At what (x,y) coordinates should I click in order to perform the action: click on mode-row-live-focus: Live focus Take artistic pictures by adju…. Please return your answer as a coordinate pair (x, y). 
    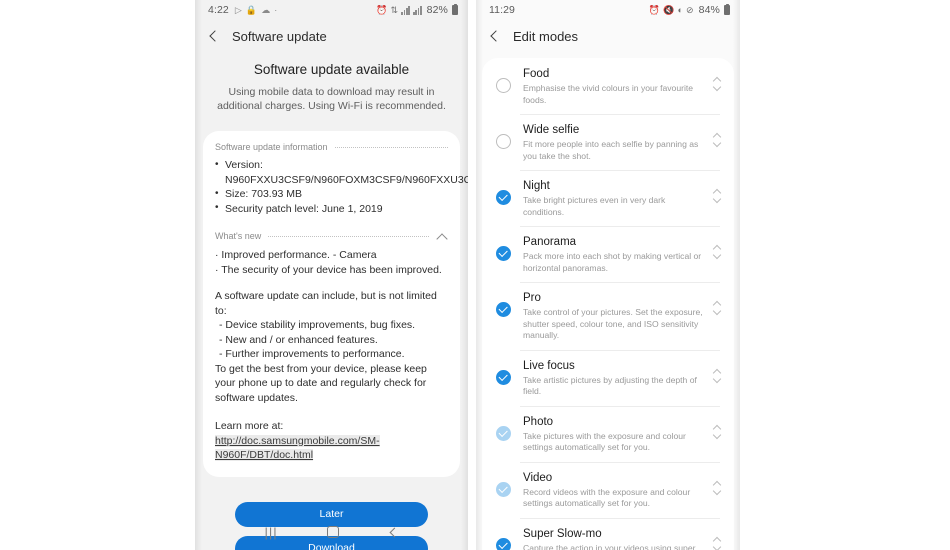
    Looking at the image, I should click on (608, 377).